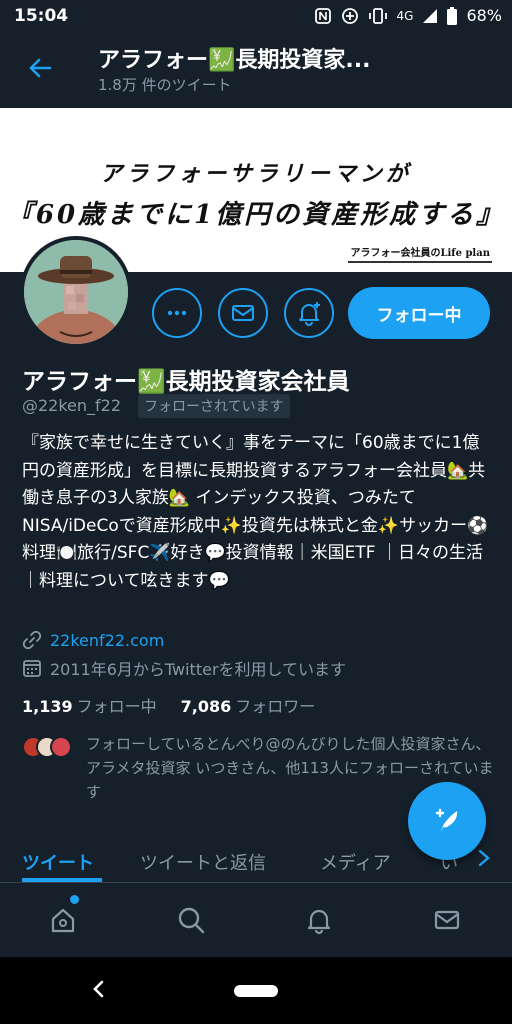  Describe the element at coordinates (378, 16) in the screenshot. I see `vibrate-icon` at that location.